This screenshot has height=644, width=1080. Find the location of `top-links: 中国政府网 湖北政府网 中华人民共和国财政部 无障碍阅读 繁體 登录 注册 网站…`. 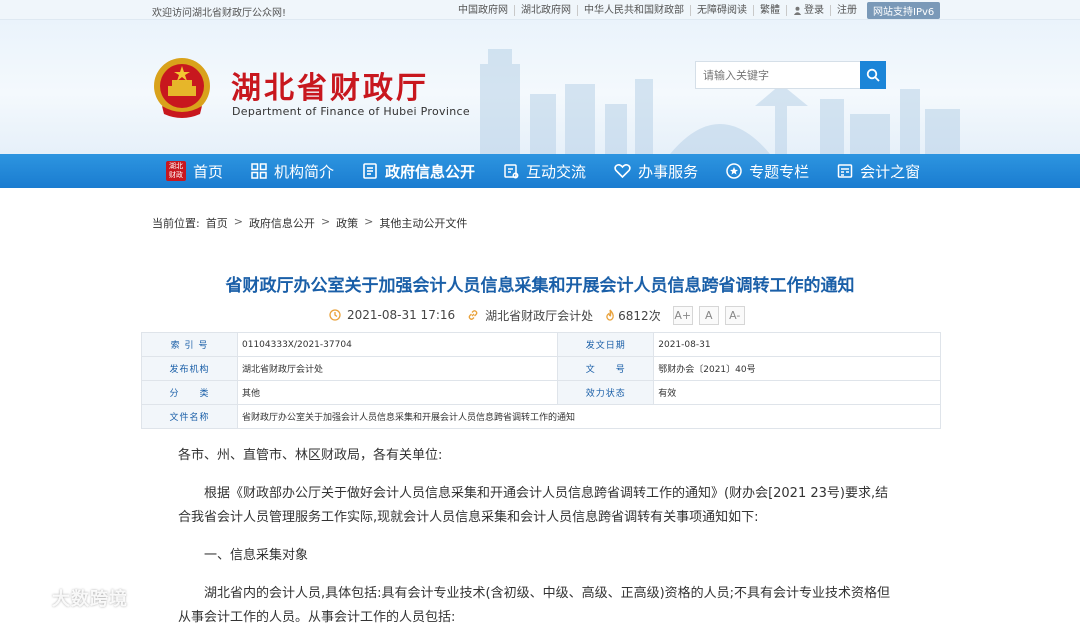

top-links: 中国政府网 湖北政府网 中华人民共和国财政部 无障碍阅读 繁體 登录 注册 网站… is located at coordinates (696, 10).